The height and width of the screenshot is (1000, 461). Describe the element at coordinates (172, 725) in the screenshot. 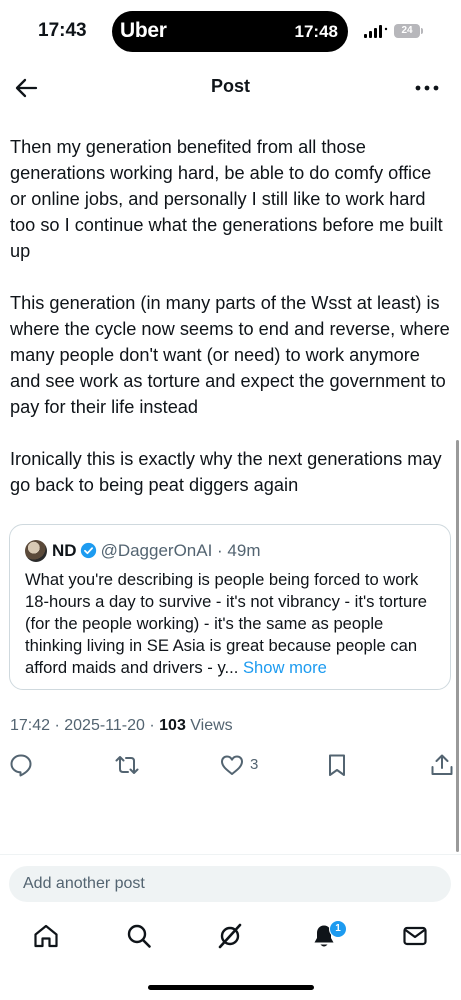

I see `views-count: 103` at that location.